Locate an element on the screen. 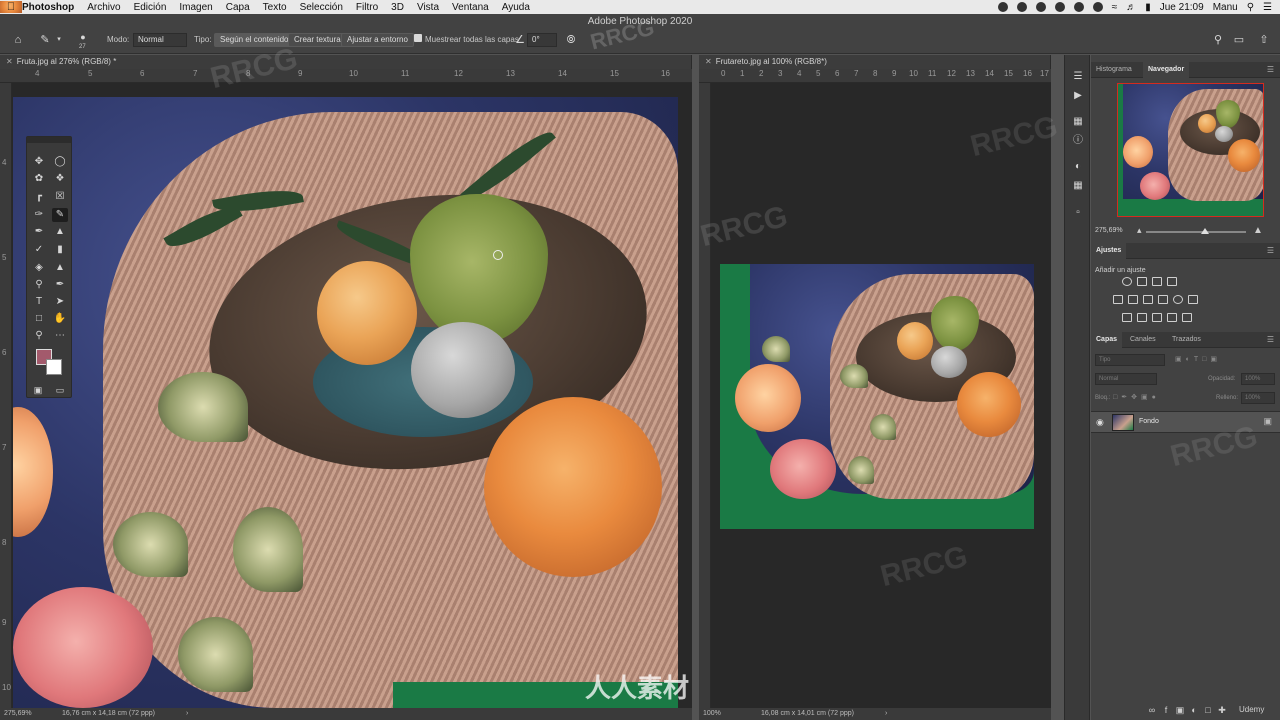 Image resolution: width=1280 pixels, height=720 pixels. menu-edicion: Edición is located at coordinates (150, 7).